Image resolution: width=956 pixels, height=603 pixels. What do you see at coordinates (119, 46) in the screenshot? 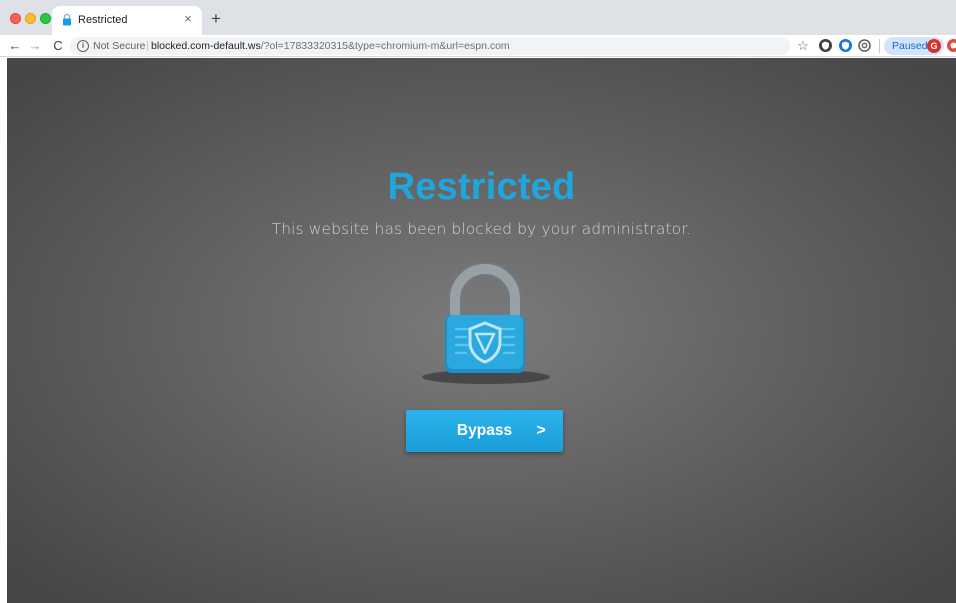
I see `security-label: Not Secure` at bounding box center [119, 46].